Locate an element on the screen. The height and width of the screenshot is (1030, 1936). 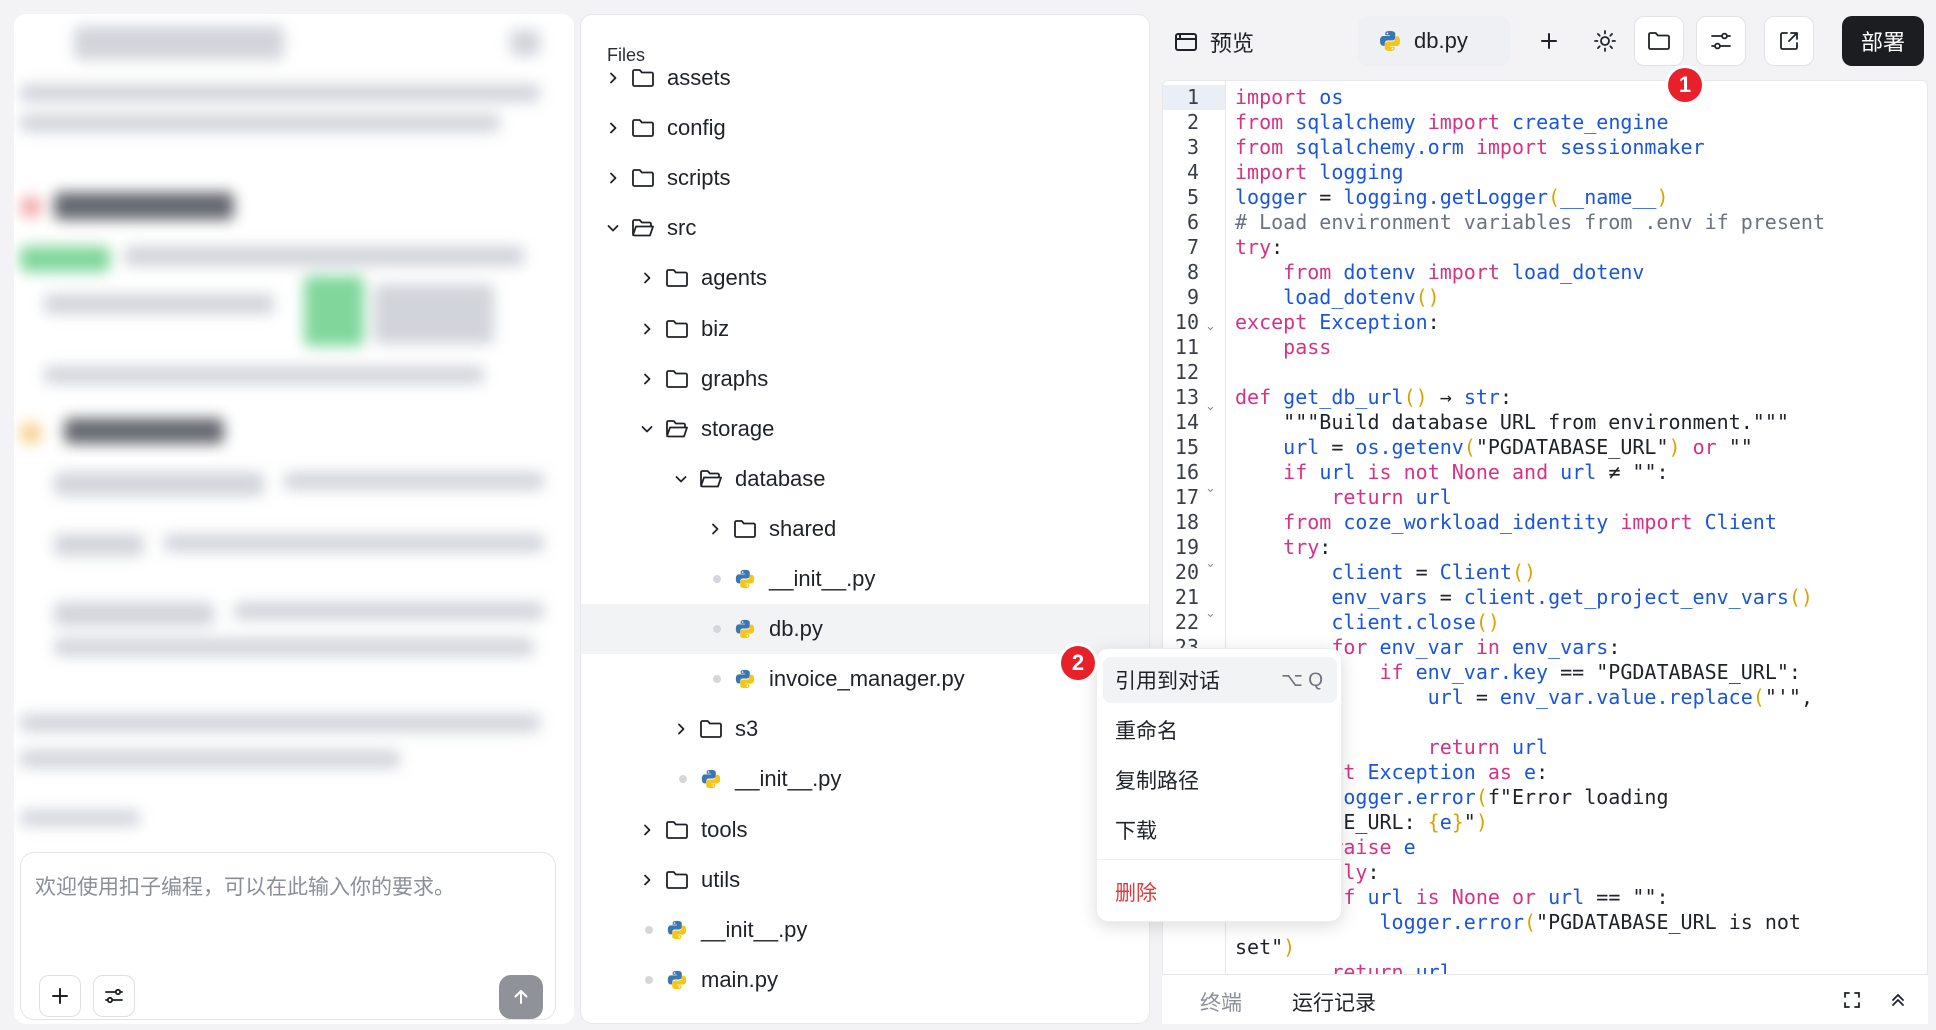
chat-settings-button is located at coordinates (114, 996).